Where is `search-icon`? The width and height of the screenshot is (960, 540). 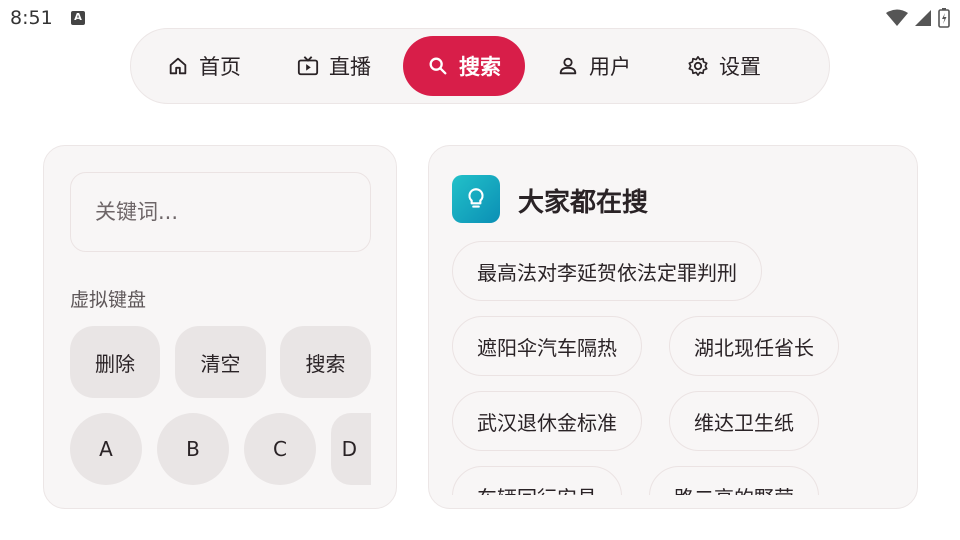
search-icon is located at coordinates (438, 66).